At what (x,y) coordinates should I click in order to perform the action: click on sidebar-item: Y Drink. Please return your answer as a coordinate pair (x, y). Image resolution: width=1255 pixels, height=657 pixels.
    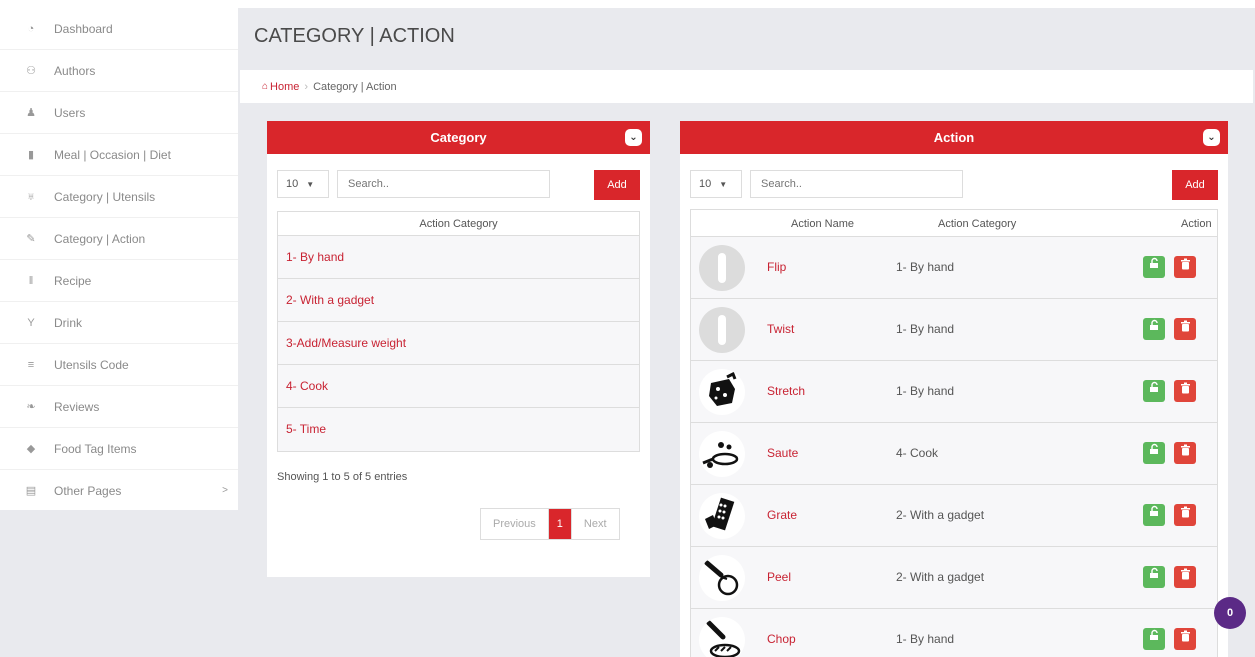
    Looking at the image, I should click on (119, 323).